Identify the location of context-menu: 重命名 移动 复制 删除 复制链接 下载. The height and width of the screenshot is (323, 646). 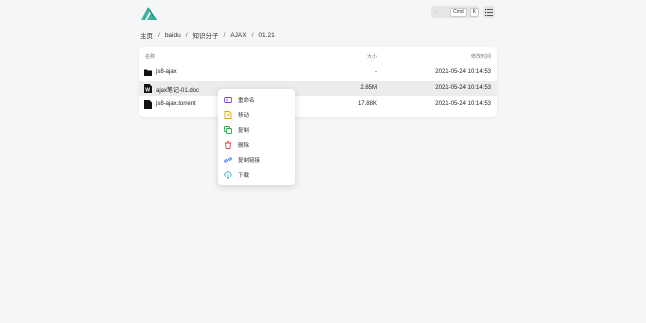
(256, 137).